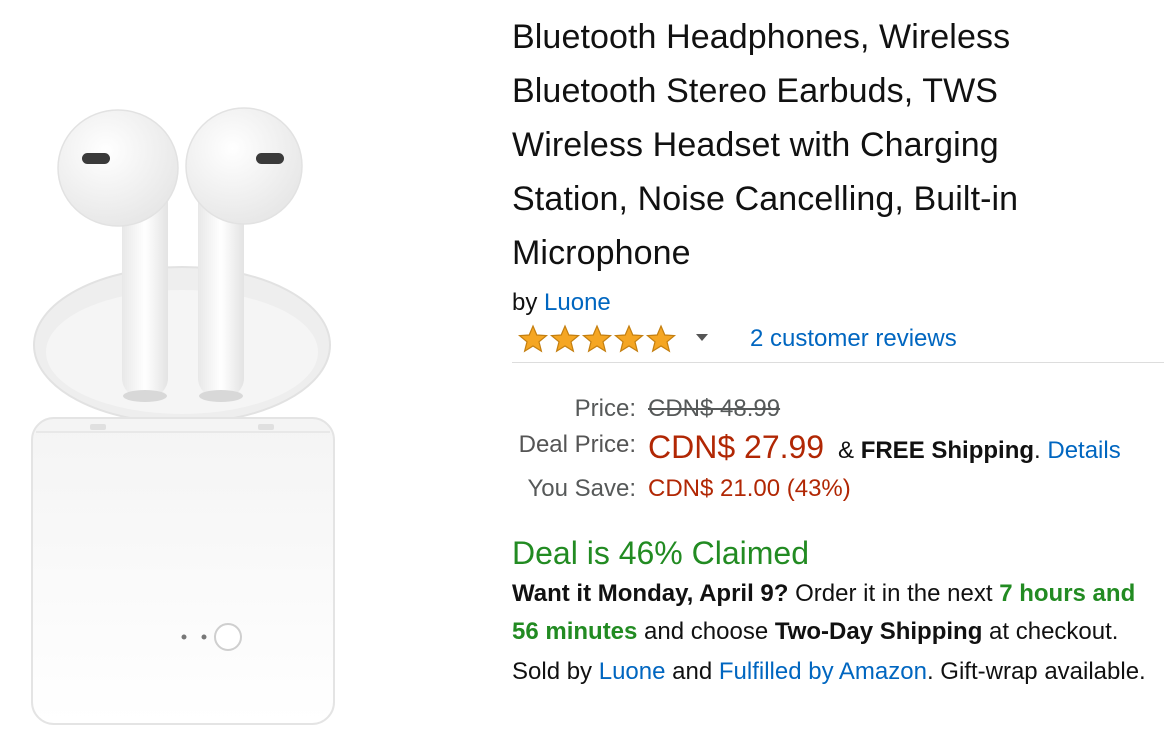 The image size is (1170, 756). I want to click on list-price-row: Price: CDN$ 48.99, so click(837, 411).